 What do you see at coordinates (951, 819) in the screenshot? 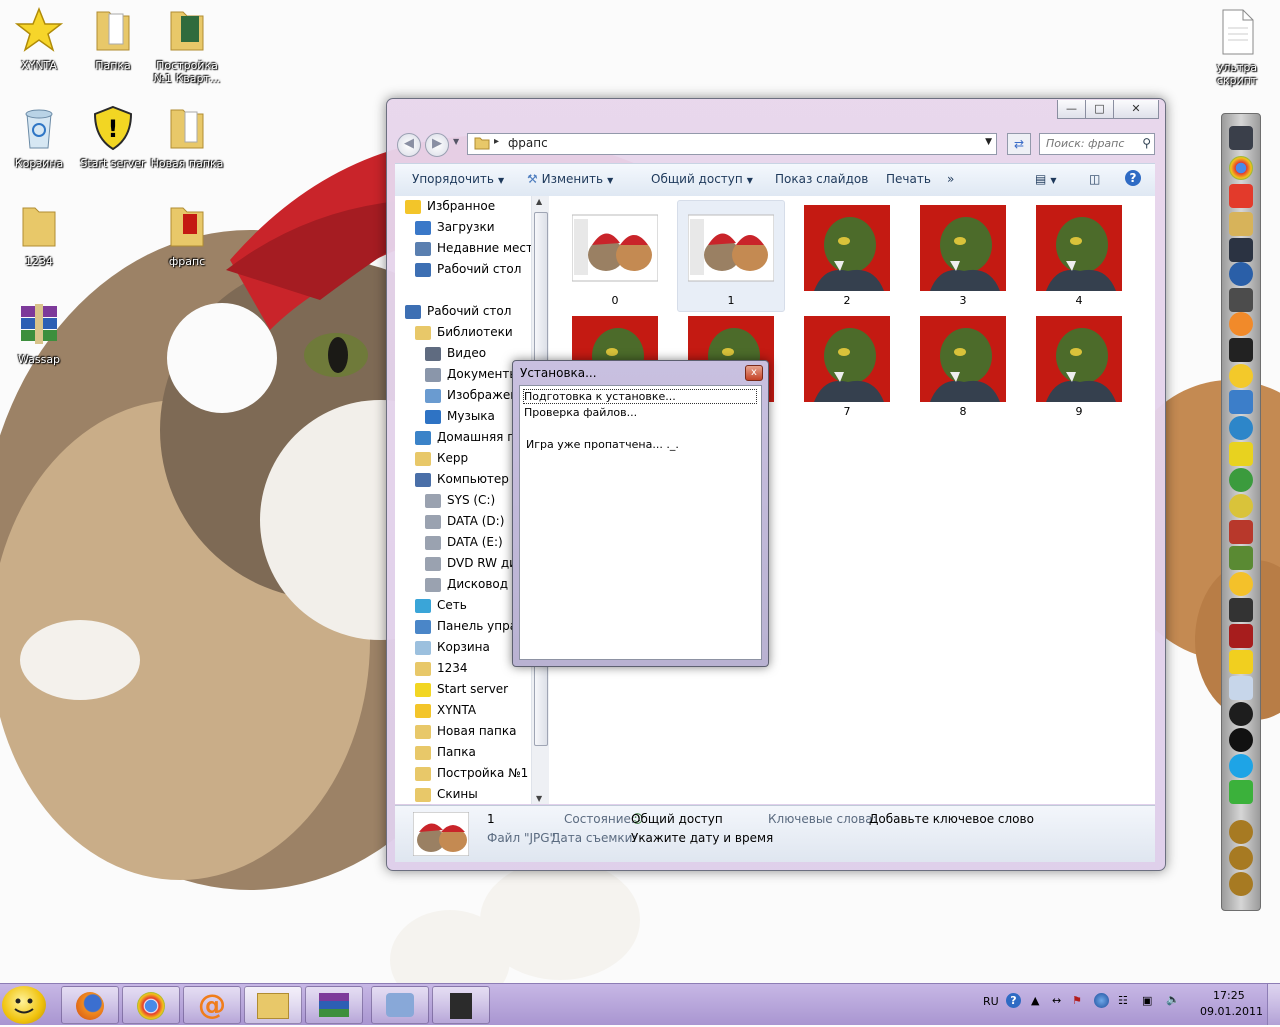
I see `keywords-value: Добавьте ключевое слово` at bounding box center [951, 819].